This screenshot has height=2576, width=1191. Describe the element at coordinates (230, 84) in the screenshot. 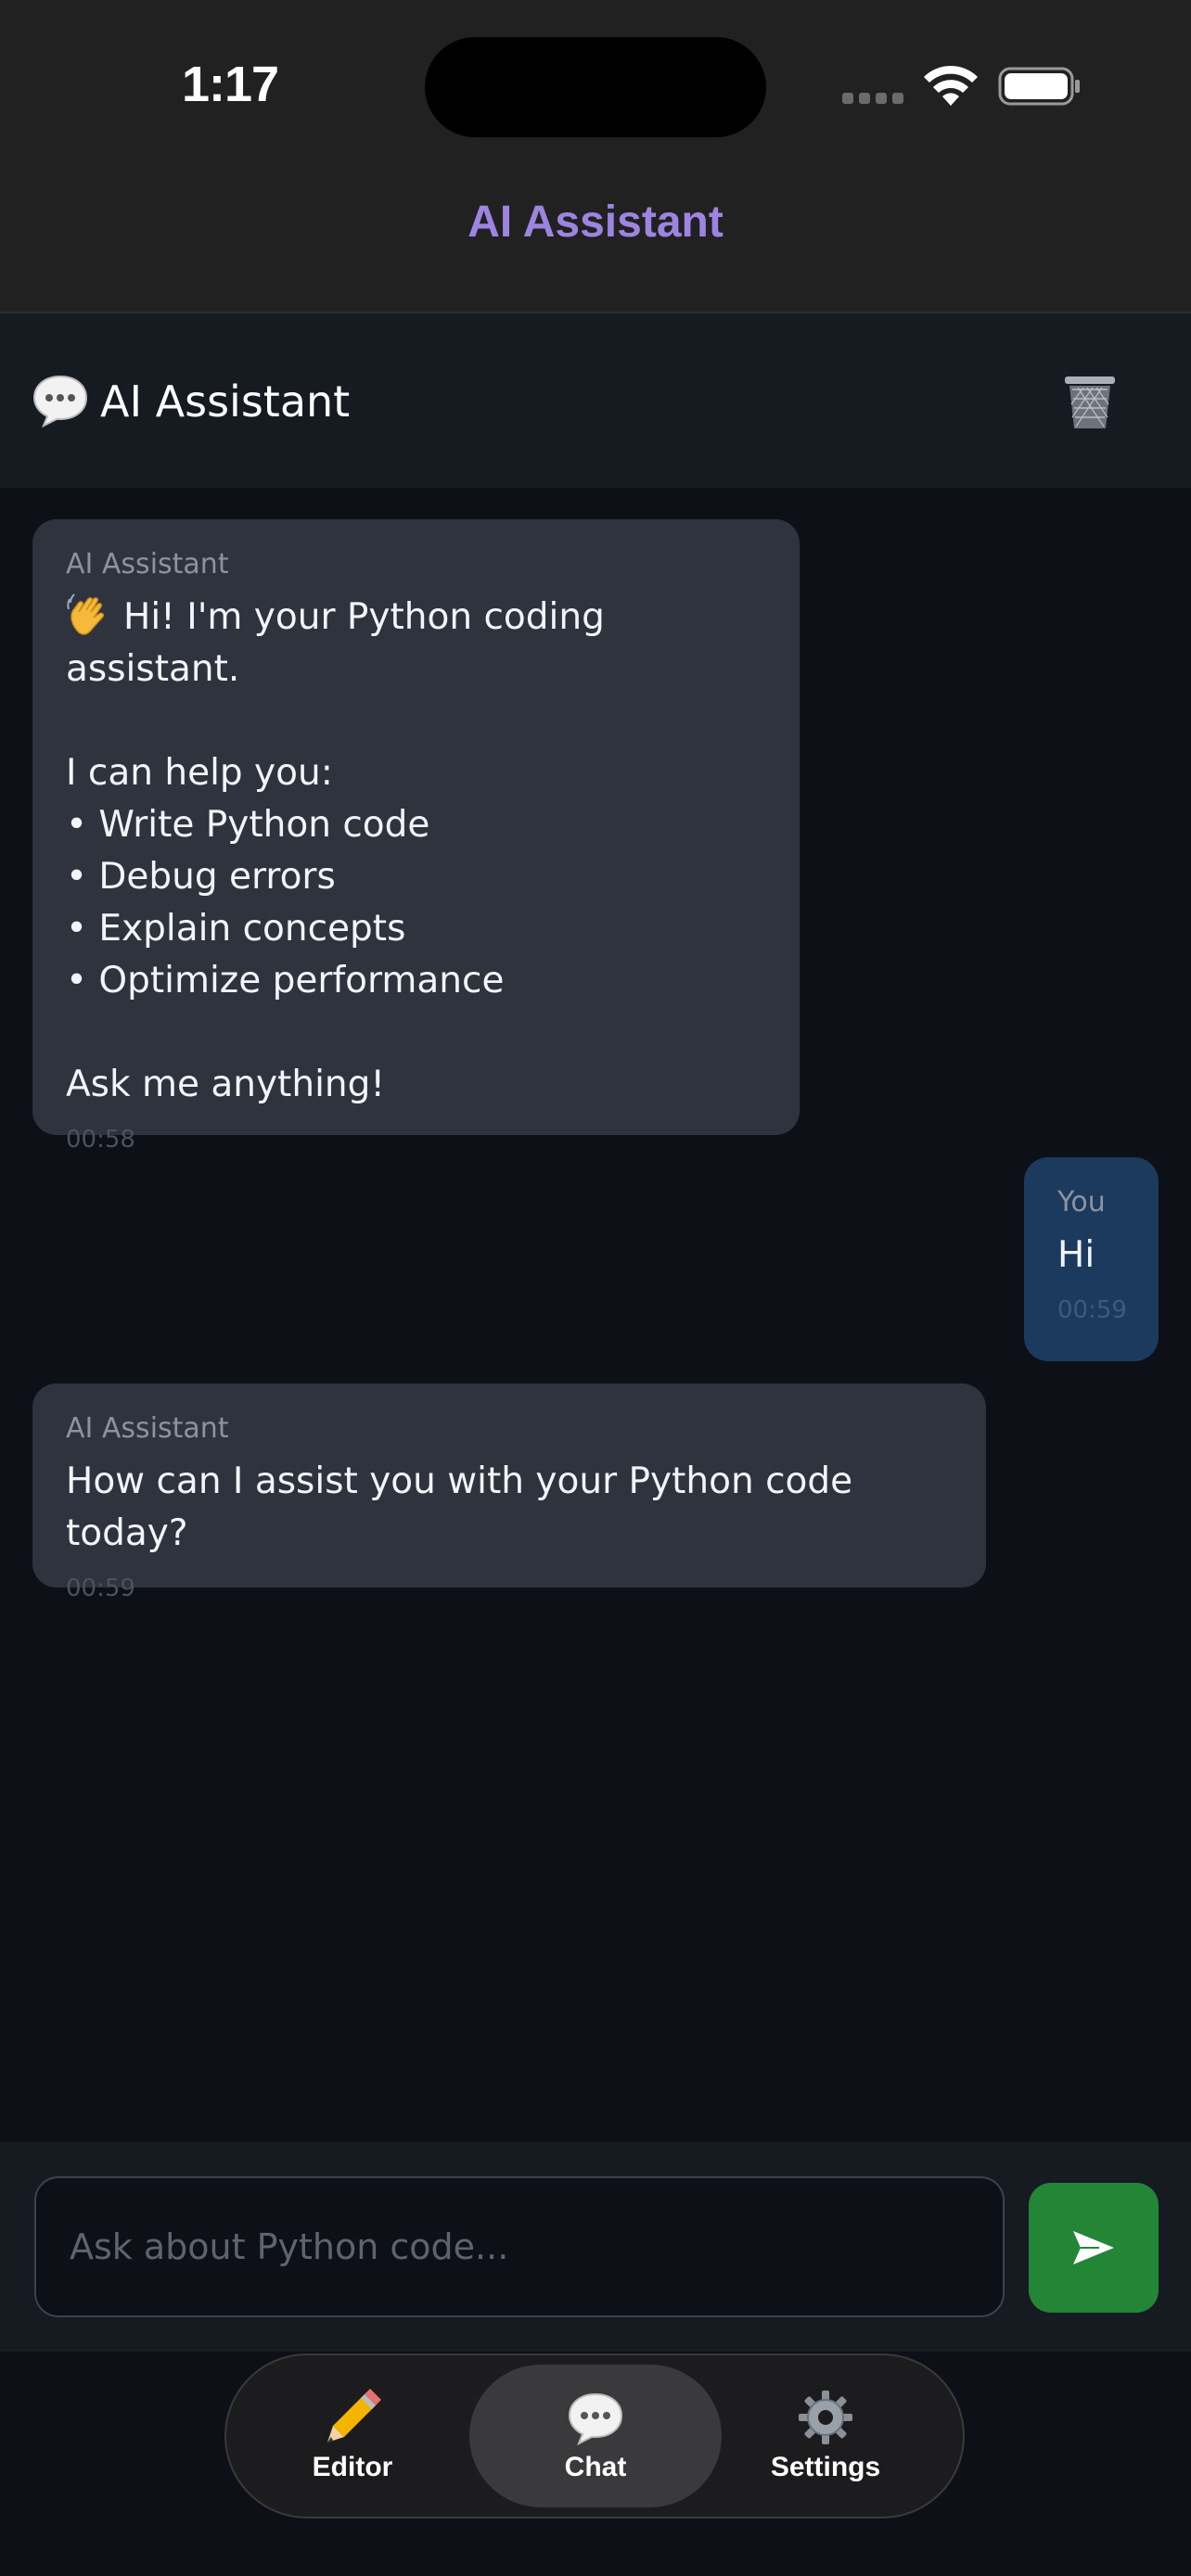

I see `status-time: 1:17` at that location.